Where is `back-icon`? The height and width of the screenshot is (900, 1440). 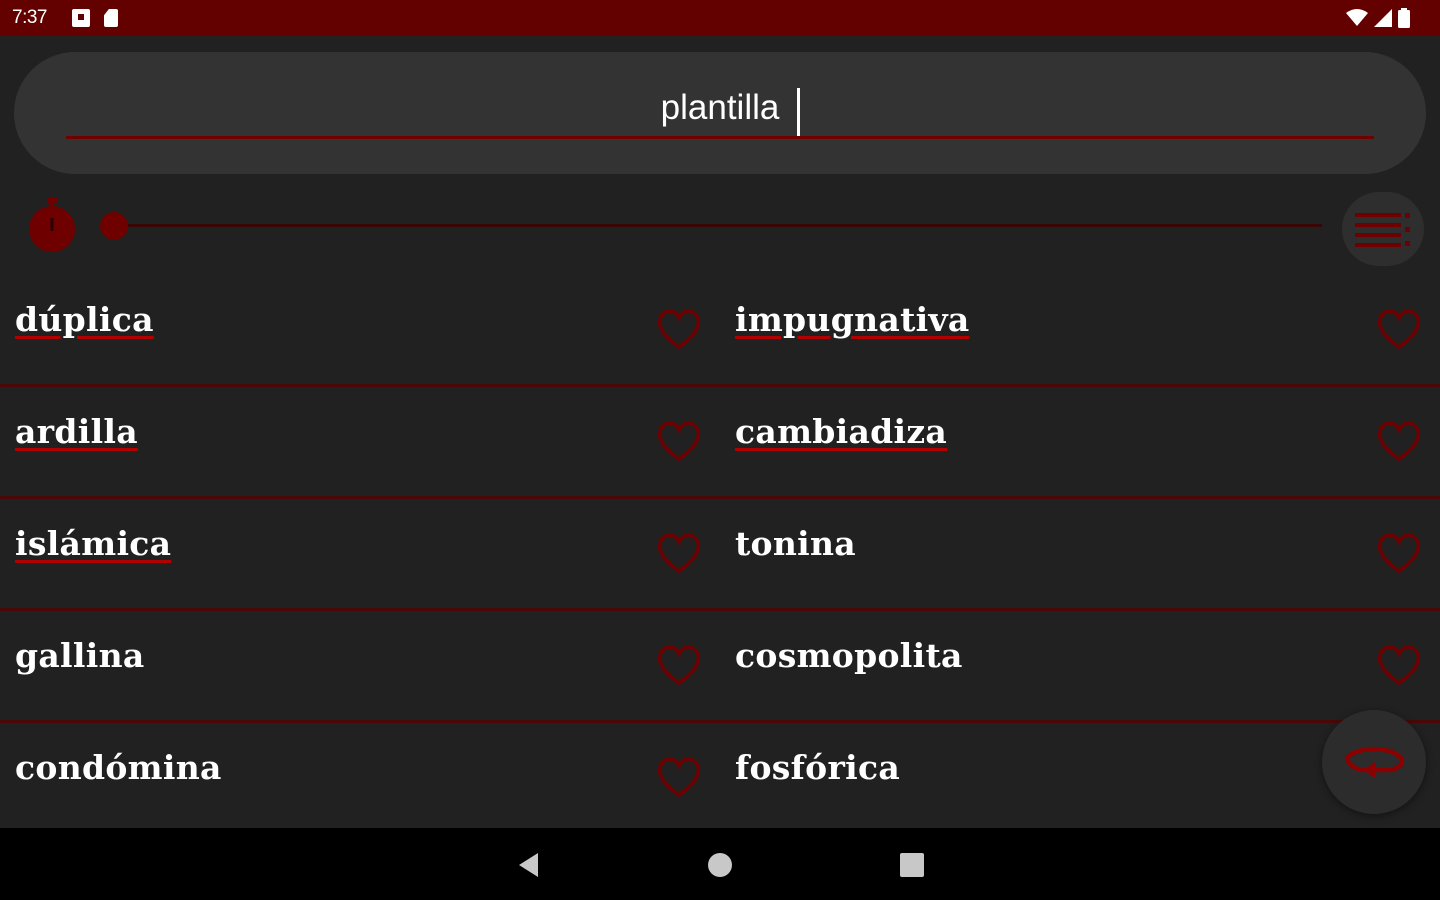
back-icon is located at coordinates (529, 865).